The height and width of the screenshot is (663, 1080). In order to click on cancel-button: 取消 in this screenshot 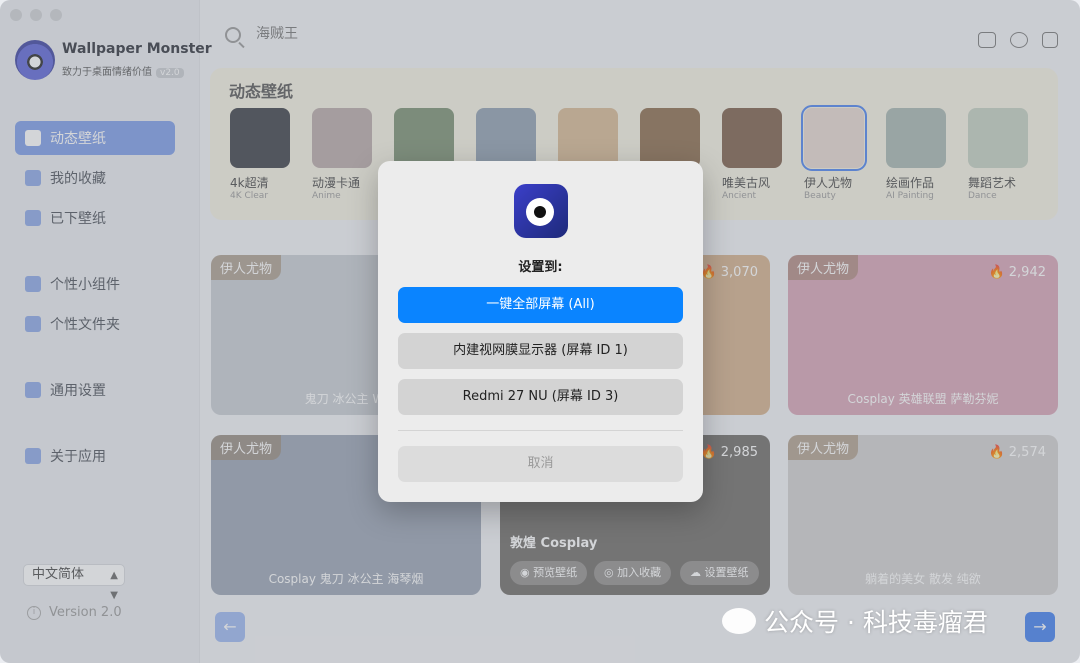, I will do `click(540, 464)`.